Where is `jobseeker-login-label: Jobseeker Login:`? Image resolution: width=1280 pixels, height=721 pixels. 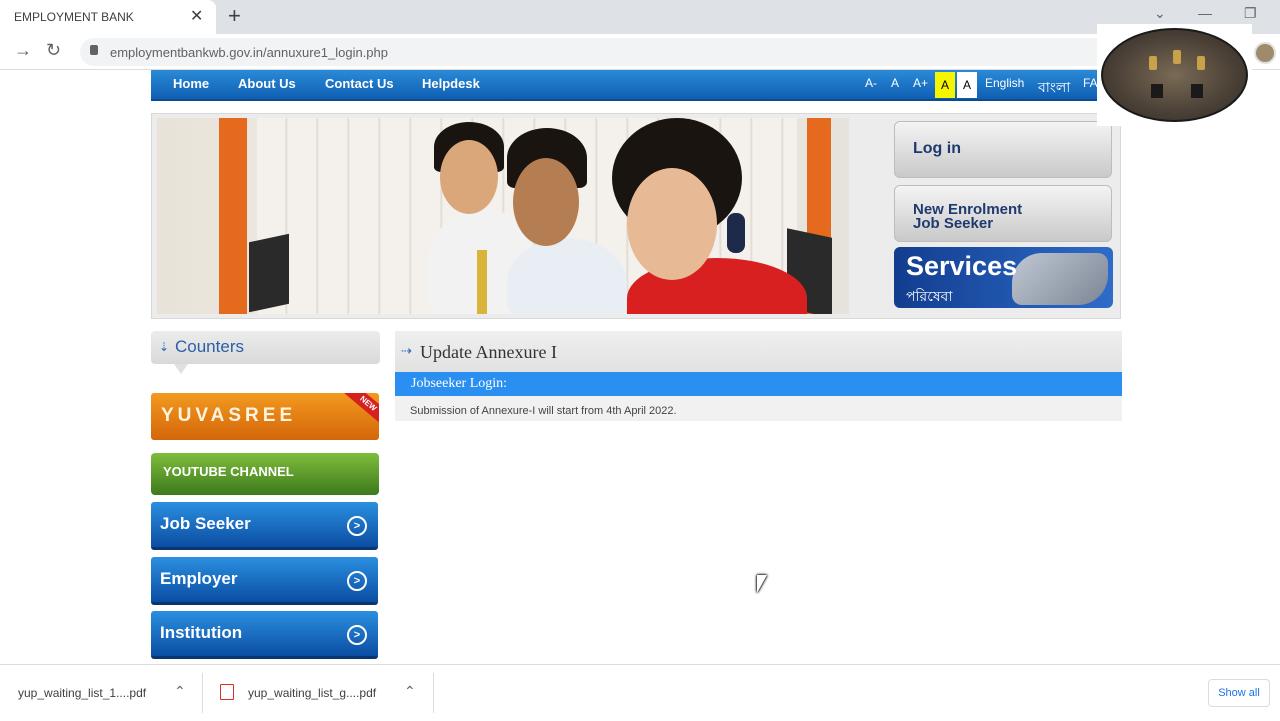 jobseeker-login-label: Jobseeker Login: is located at coordinates (459, 383).